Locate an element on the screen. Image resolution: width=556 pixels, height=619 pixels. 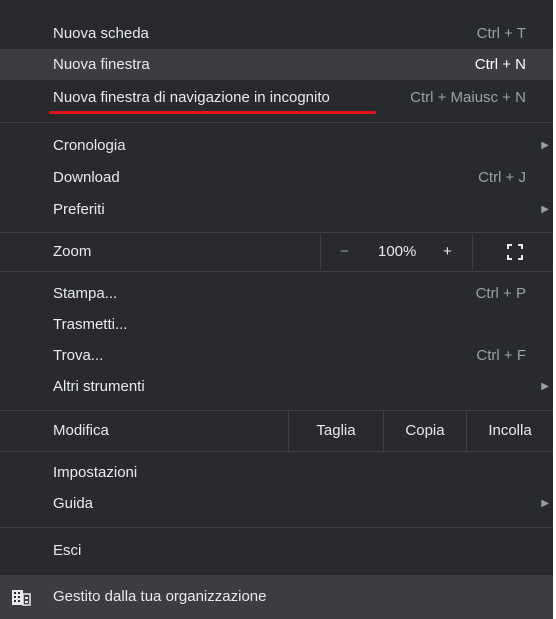
downloads-label: Download is located at coordinates (86, 177).